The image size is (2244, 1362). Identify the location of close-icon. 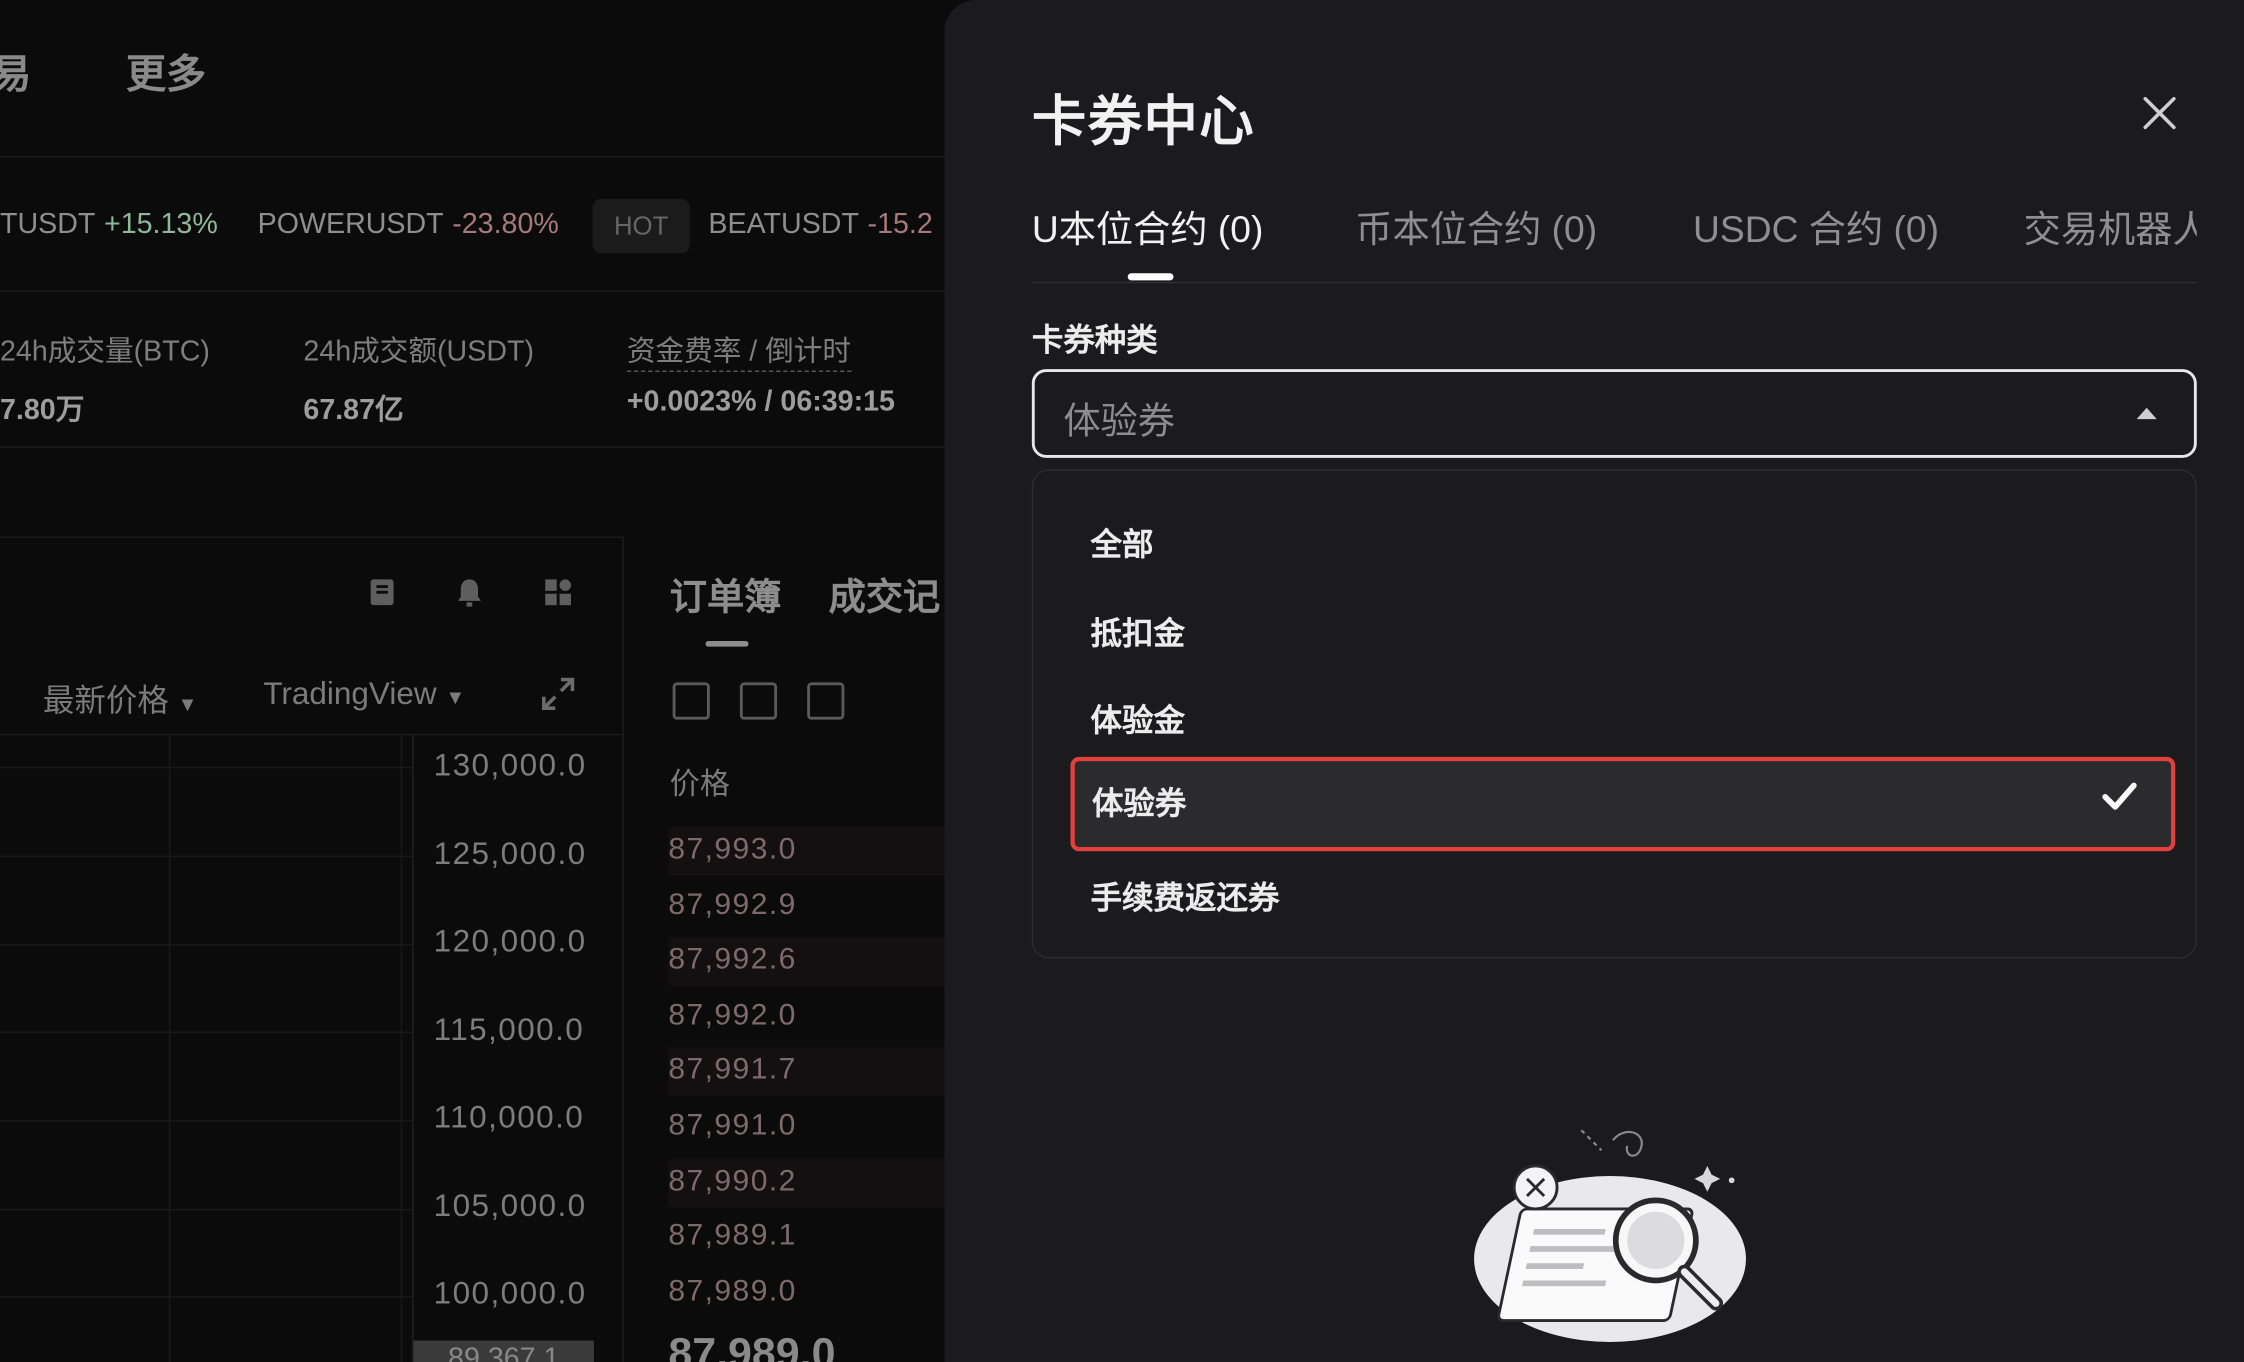
(2159, 113).